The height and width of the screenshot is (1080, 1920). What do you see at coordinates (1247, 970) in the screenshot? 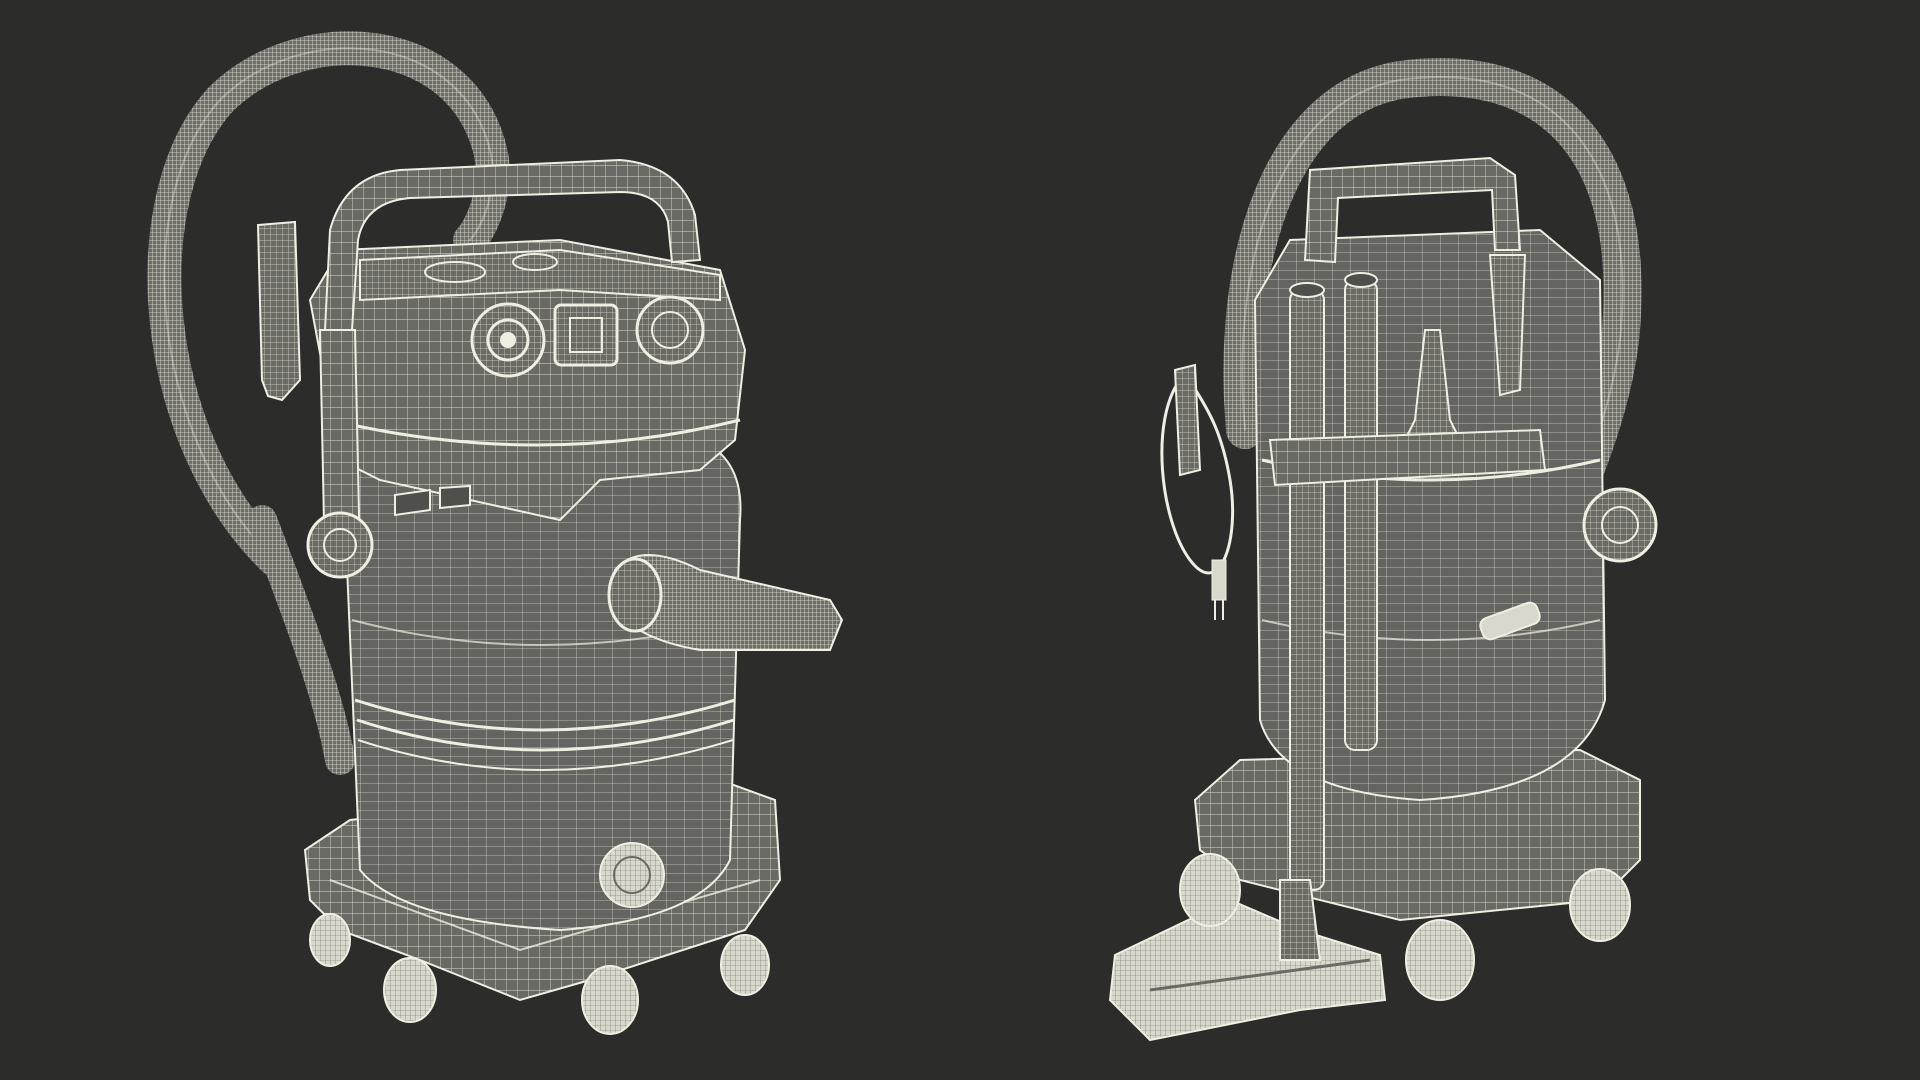
I see `floor-nozzle` at bounding box center [1247, 970].